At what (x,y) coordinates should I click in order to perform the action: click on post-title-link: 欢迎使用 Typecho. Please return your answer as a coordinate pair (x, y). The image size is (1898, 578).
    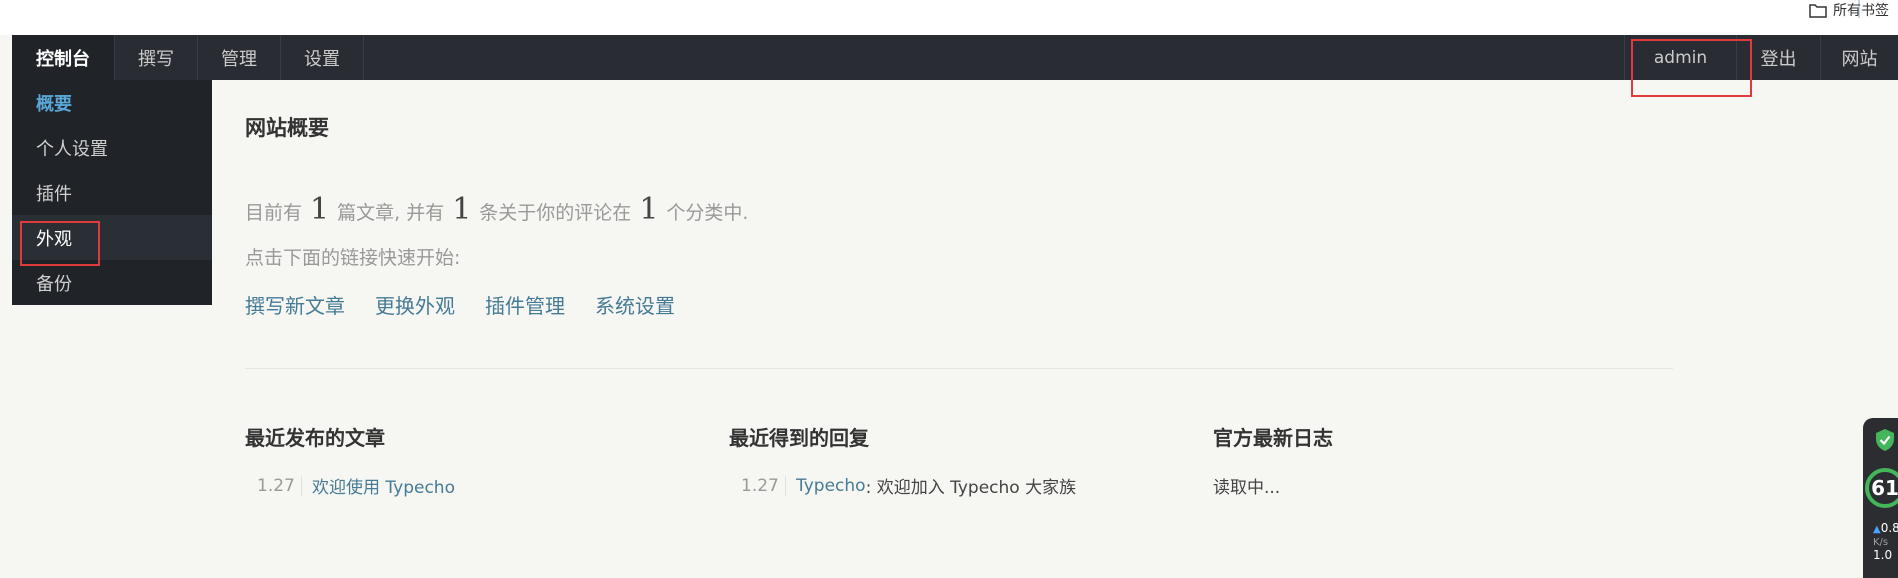
    Looking at the image, I should click on (383, 485).